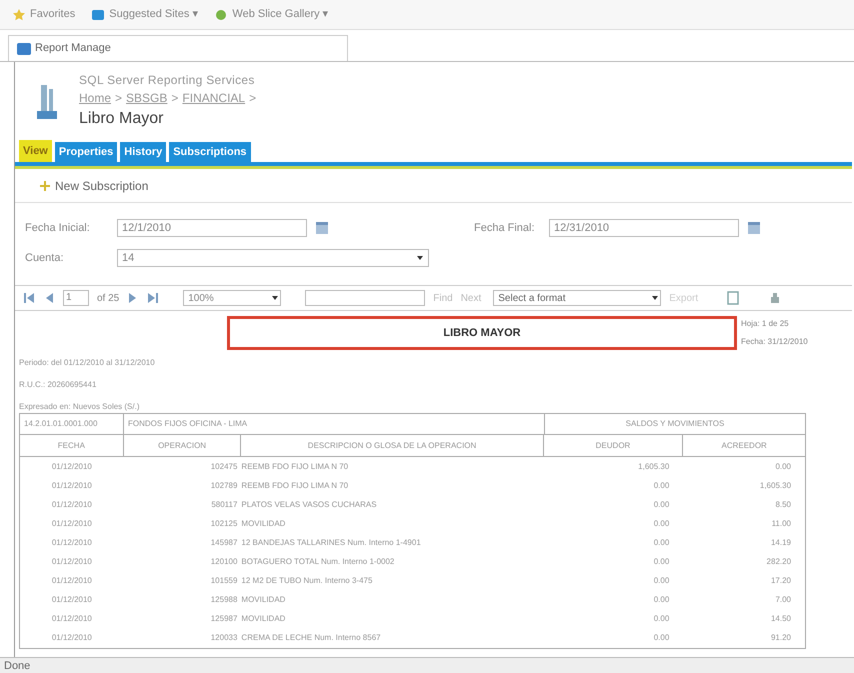  Describe the element at coordinates (224, 600) in the screenshot. I see `table-cell: 125988` at that location.